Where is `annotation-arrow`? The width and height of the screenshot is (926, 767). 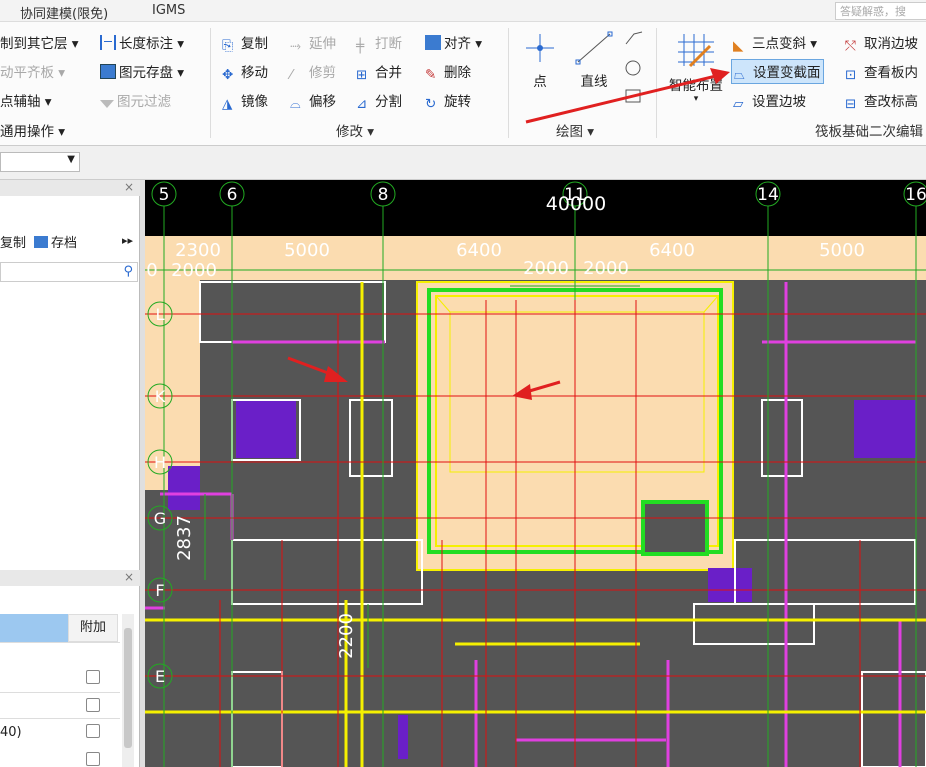 annotation-arrow is located at coordinates (627, 96).